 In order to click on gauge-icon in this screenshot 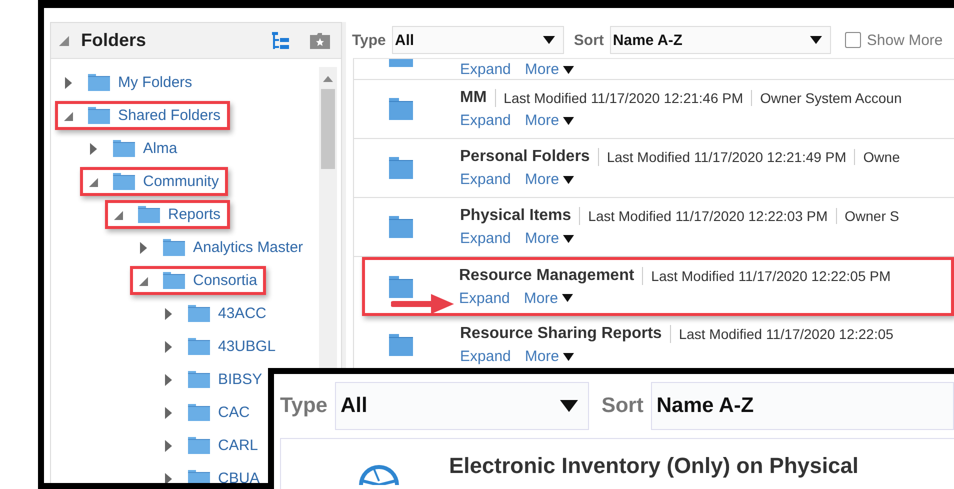, I will do `click(379, 474)`.